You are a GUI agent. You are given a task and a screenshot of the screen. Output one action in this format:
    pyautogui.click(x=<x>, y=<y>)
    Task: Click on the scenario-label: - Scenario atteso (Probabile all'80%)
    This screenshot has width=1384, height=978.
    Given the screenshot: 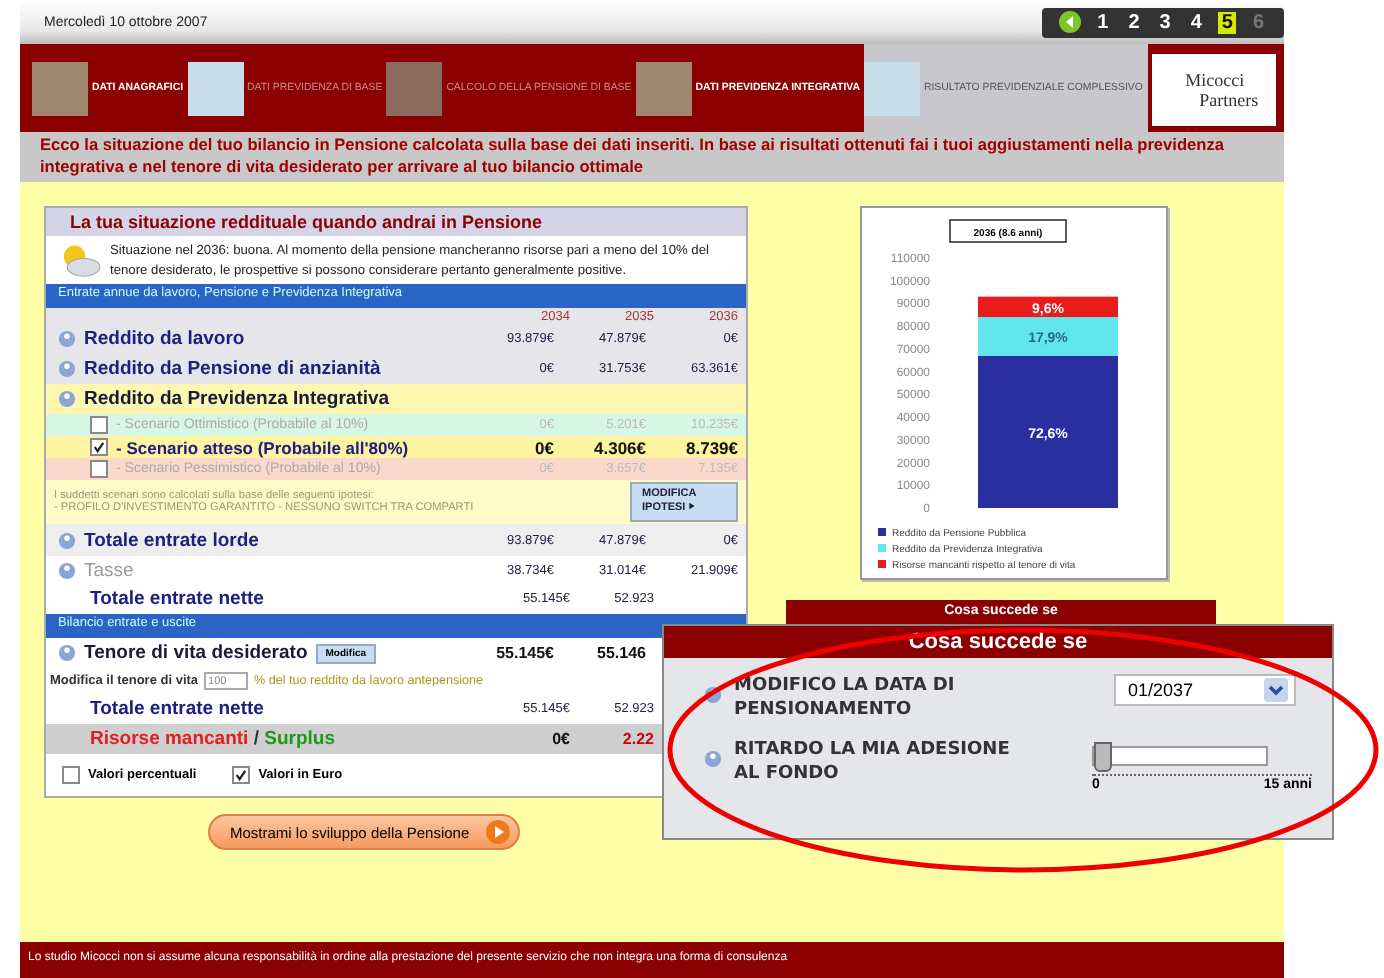 What is the action you would take?
    pyautogui.click(x=263, y=447)
    